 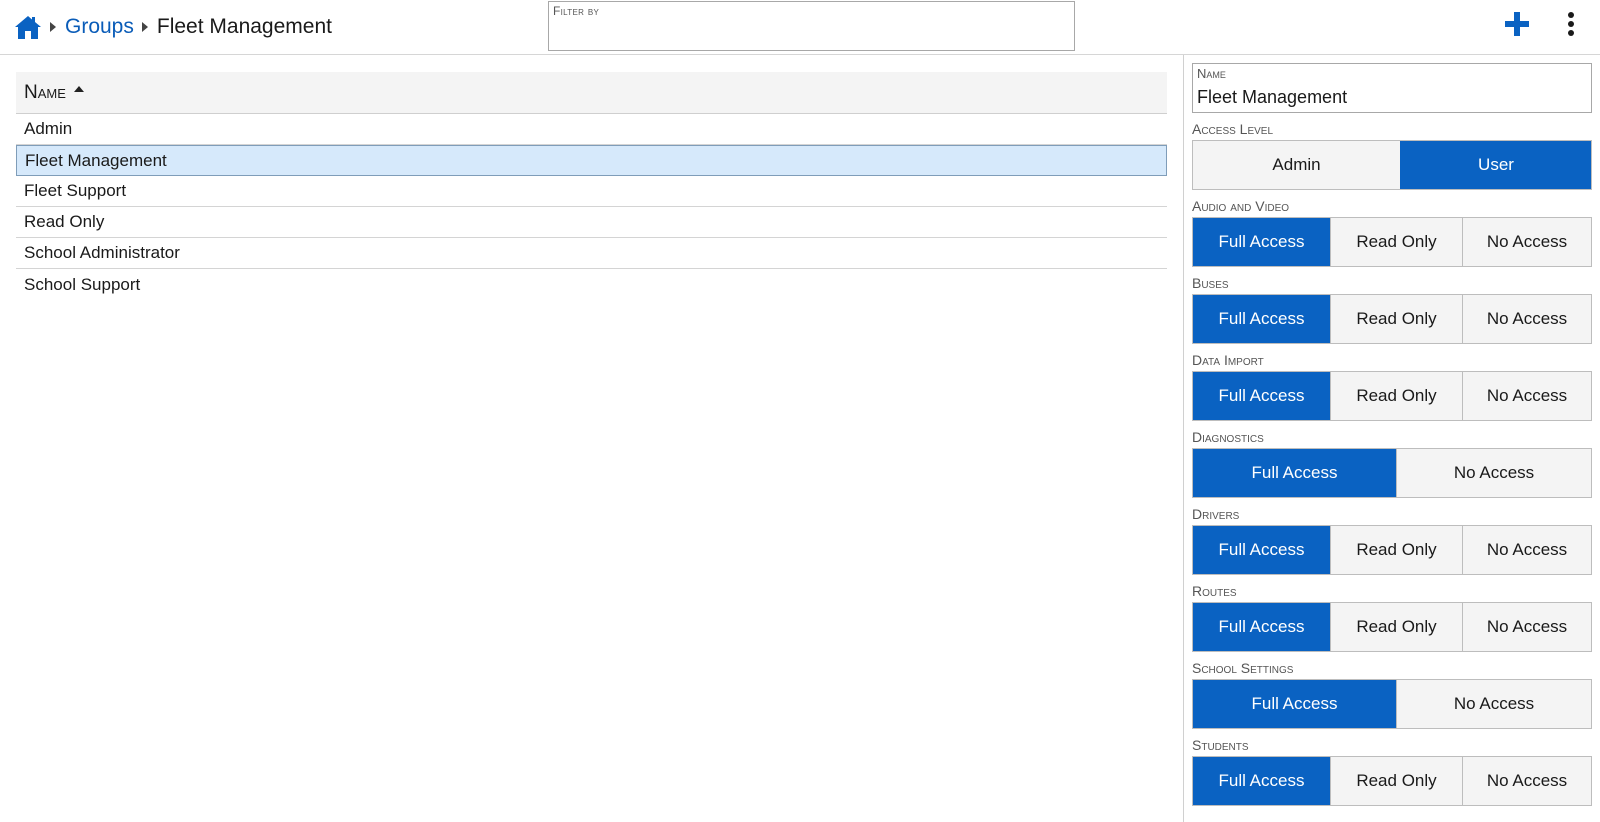 What do you see at coordinates (1526, 550) in the screenshot?
I see `drivers-no-access-button: No Access` at bounding box center [1526, 550].